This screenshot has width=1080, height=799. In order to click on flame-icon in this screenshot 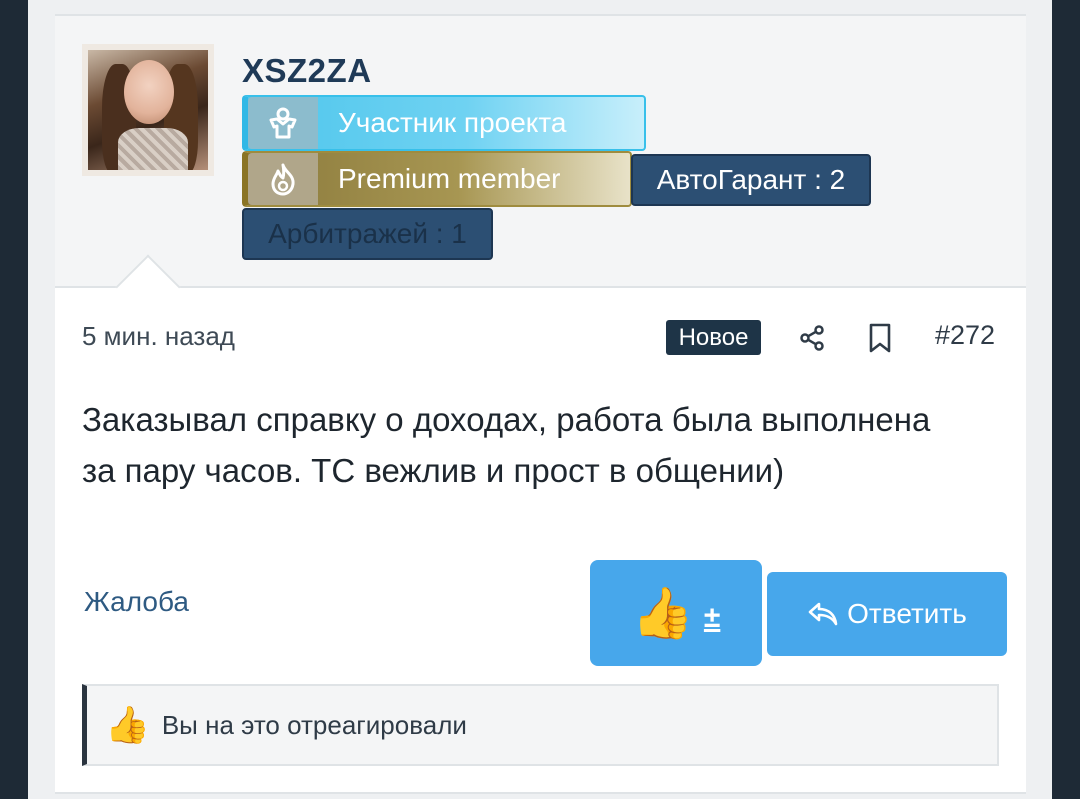, I will do `click(283, 179)`.